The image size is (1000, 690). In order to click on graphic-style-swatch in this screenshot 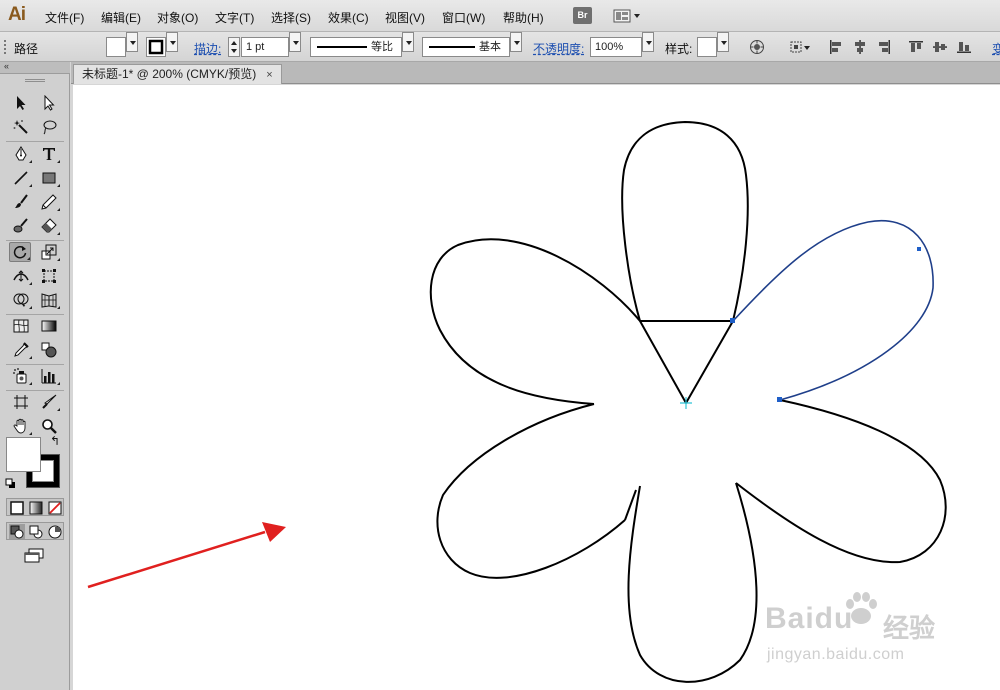, I will do `click(707, 47)`.